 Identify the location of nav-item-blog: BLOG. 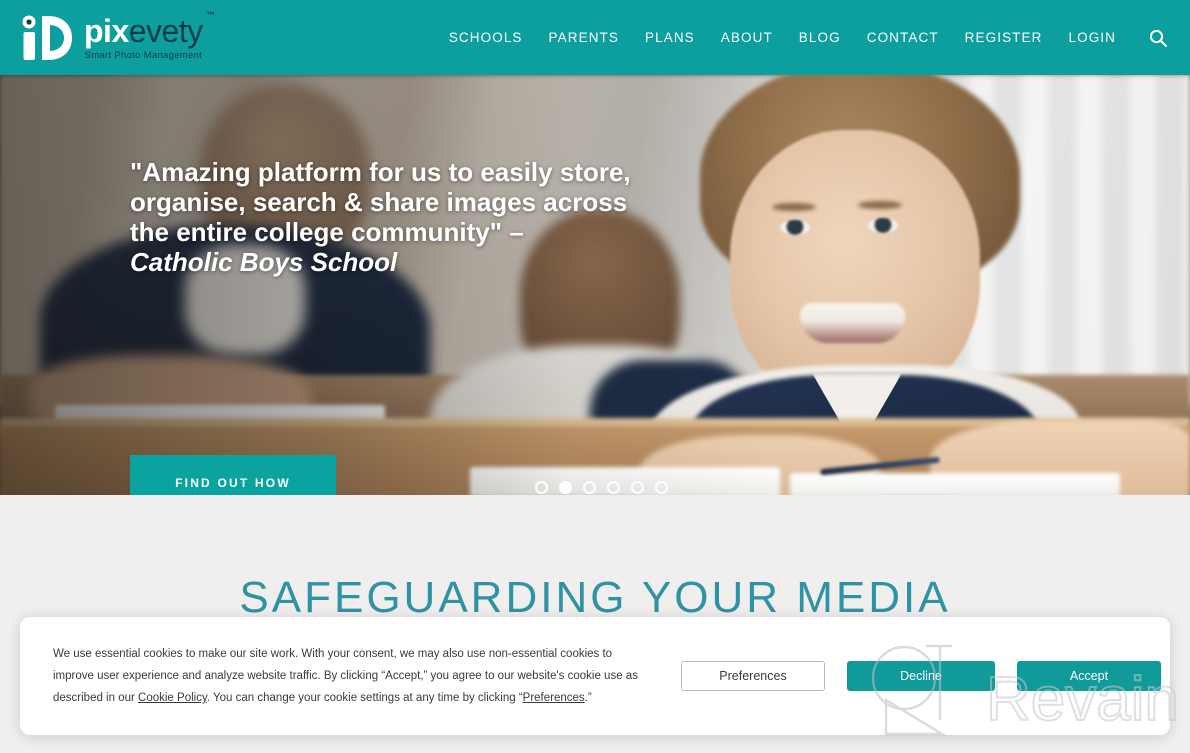
(820, 37).